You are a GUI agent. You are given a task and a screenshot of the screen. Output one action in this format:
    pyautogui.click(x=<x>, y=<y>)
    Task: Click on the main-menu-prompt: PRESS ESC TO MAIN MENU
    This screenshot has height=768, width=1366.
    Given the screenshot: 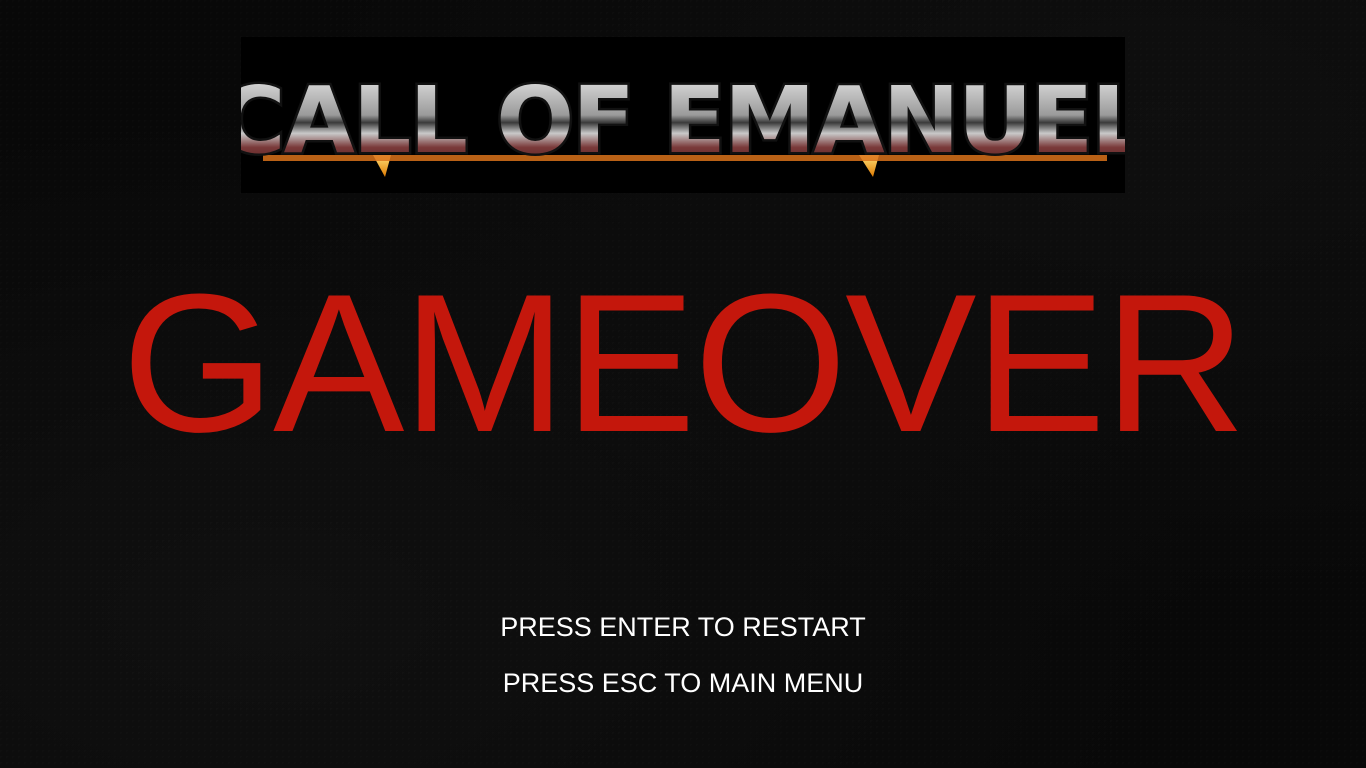 What is the action you would take?
    pyautogui.click(x=683, y=683)
    